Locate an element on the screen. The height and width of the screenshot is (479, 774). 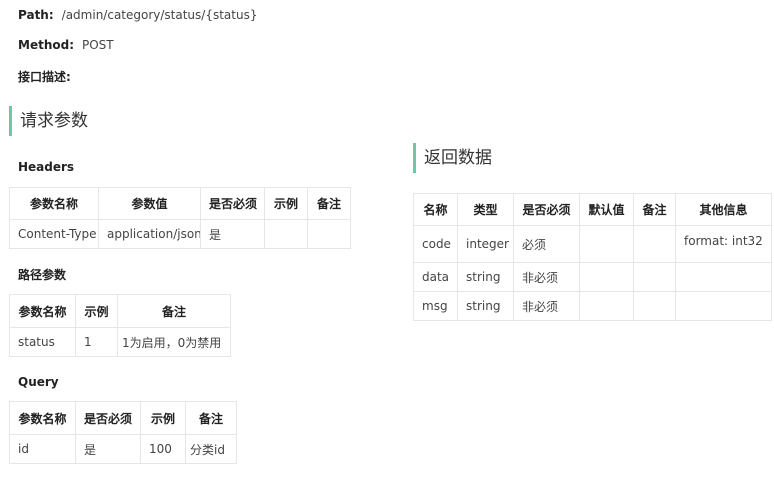
table-cell: 分类id is located at coordinates (211, 449).